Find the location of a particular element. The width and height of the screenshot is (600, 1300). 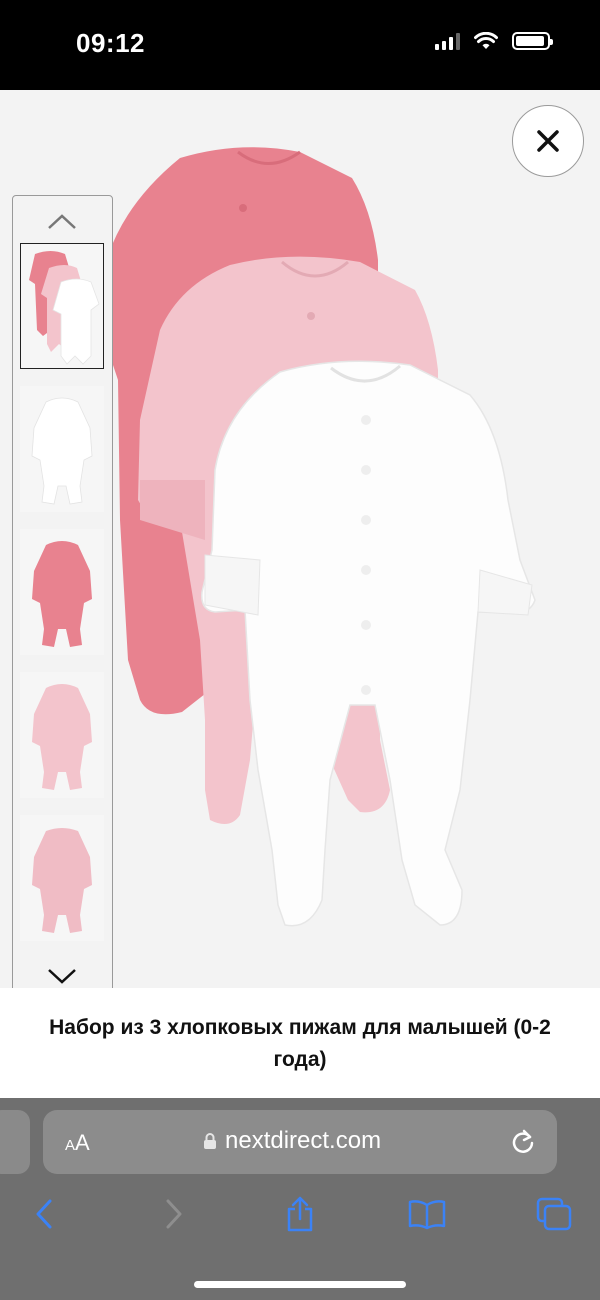

bookmarks-button is located at coordinates (427, 1214).